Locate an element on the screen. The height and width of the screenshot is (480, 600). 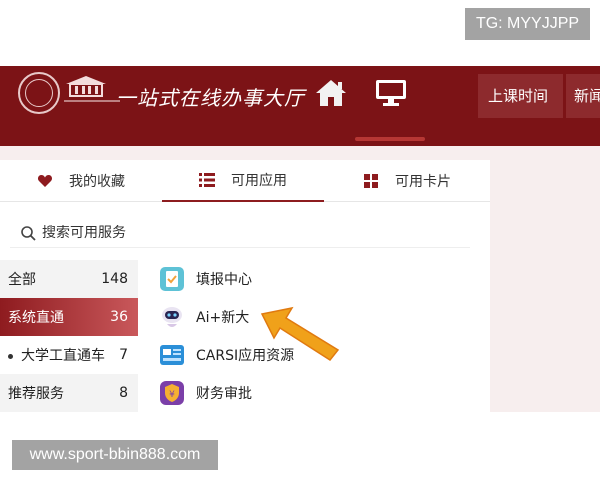
header-active-indicator is located at coordinates (390, 139).